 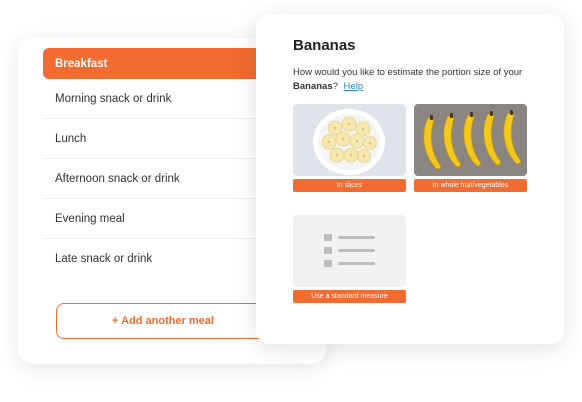 I want to click on banana-slices-photo, so click(x=349, y=140).